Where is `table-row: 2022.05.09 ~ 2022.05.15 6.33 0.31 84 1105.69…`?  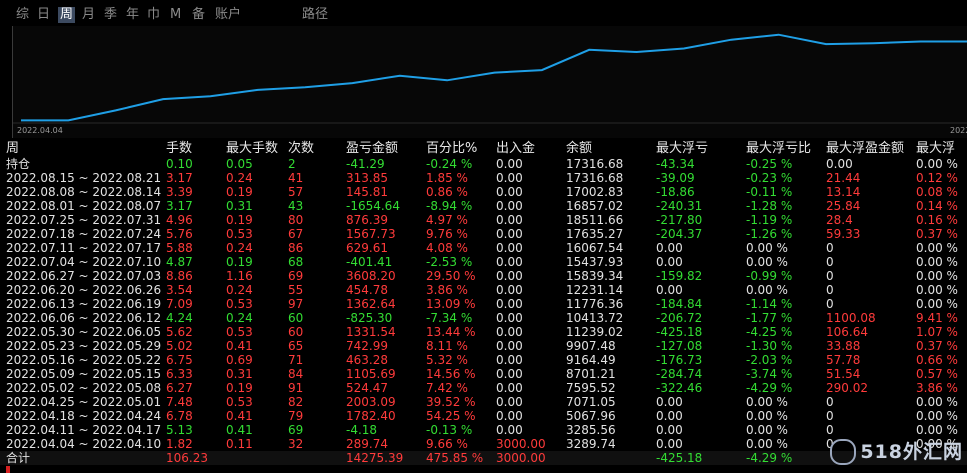
table-row: 2022.05.09 ~ 2022.05.15 6.33 0.31 84 1105.69… is located at coordinates (483, 374).